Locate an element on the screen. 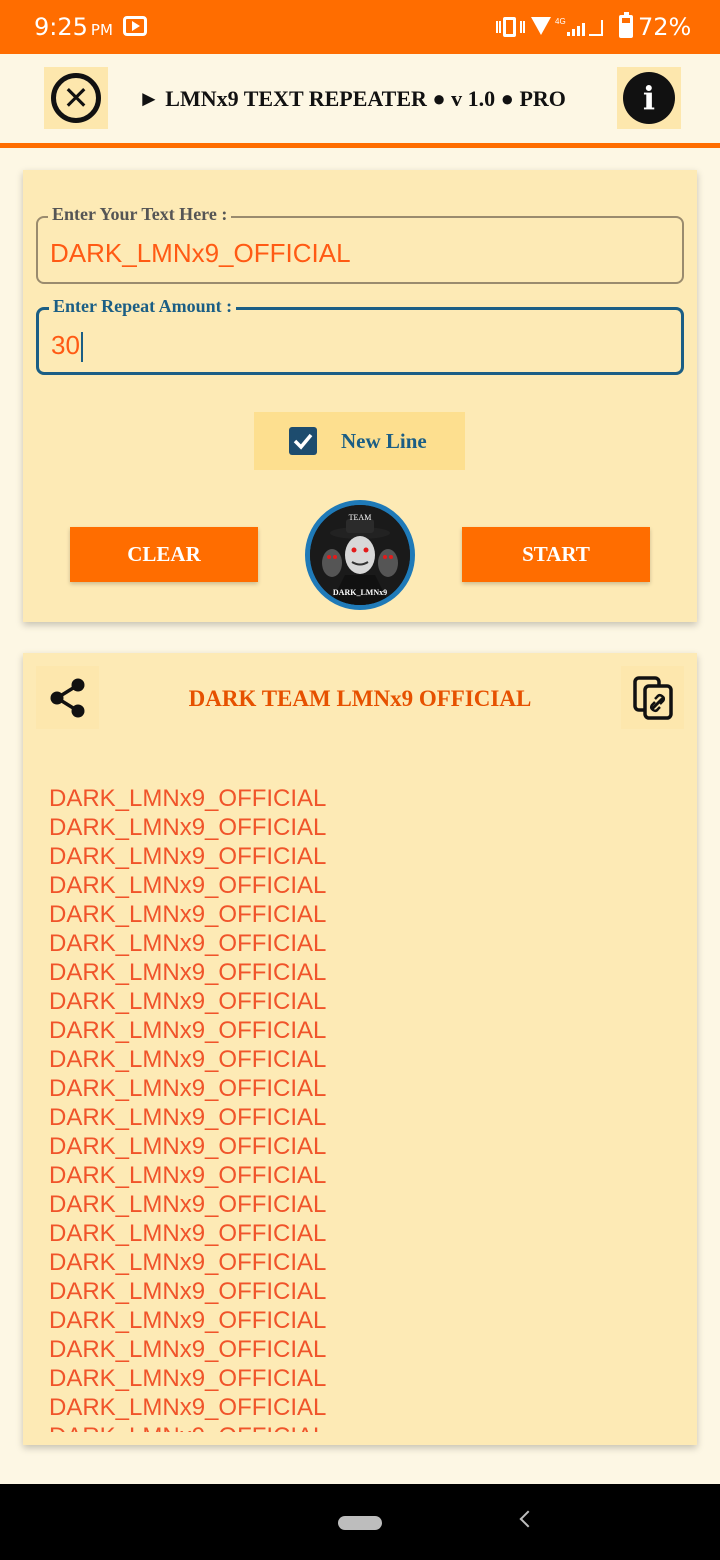  status-time-value: 9:25 is located at coordinates (61, 27).